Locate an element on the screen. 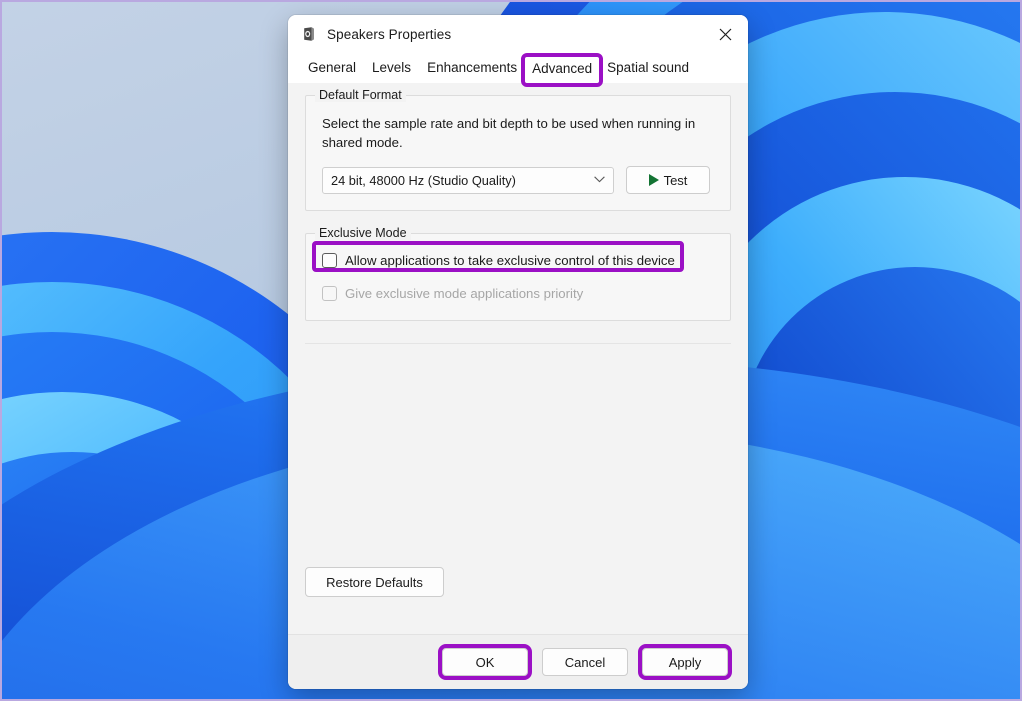 Image resolution: width=1022 pixels, height=701 pixels. restore-defaults-wrap: Restore Defaults is located at coordinates (374, 582).